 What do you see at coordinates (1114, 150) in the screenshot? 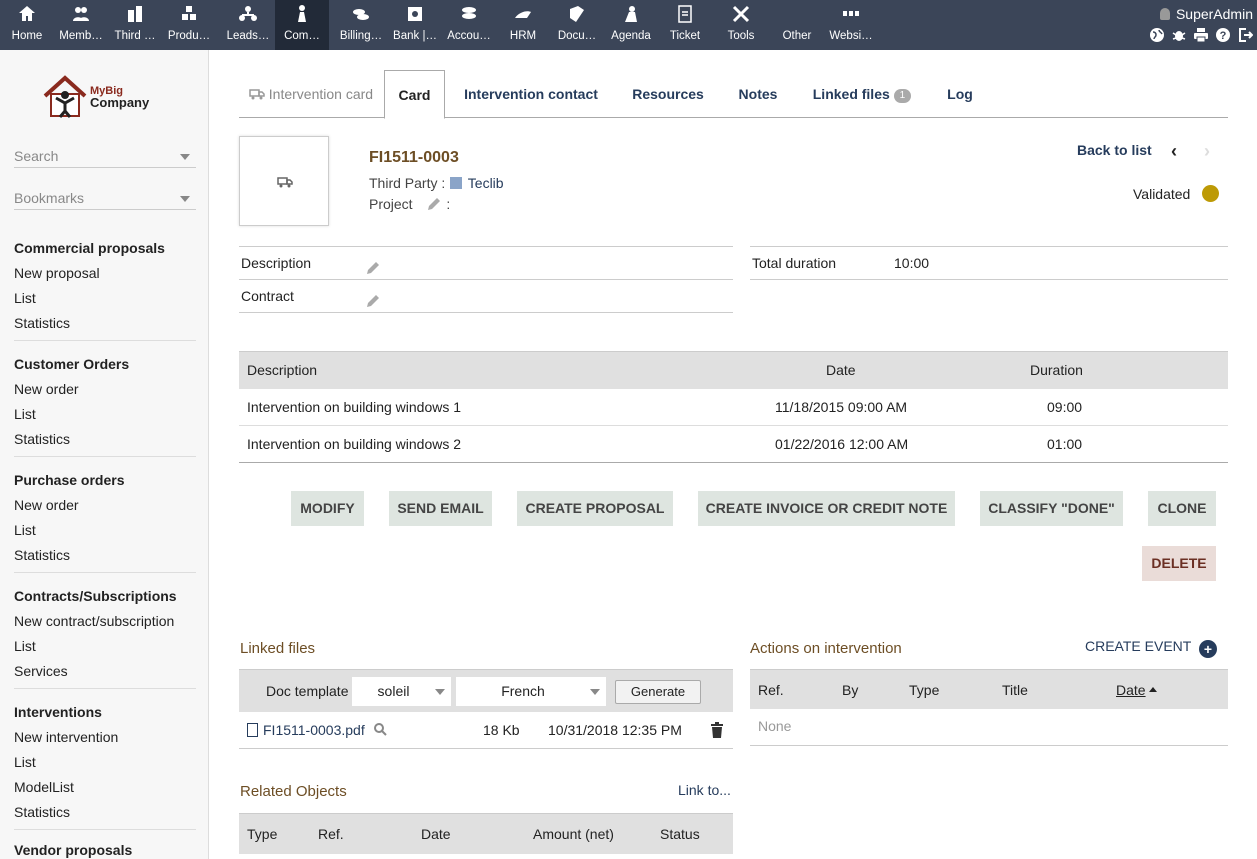
I see `back-to-list-link: Back to list` at bounding box center [1114, 150].